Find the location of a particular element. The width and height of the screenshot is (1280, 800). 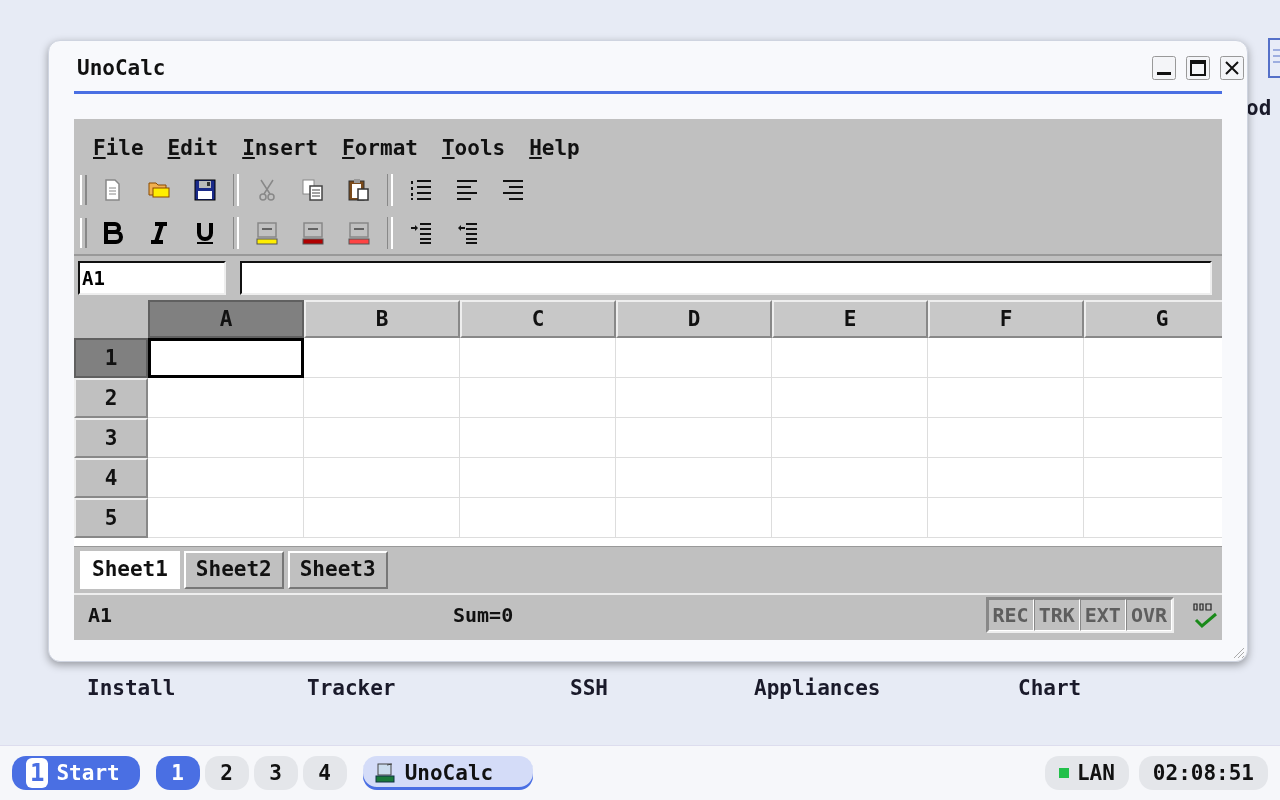

status-indicator: REC is located at coordinates (1010, 615).